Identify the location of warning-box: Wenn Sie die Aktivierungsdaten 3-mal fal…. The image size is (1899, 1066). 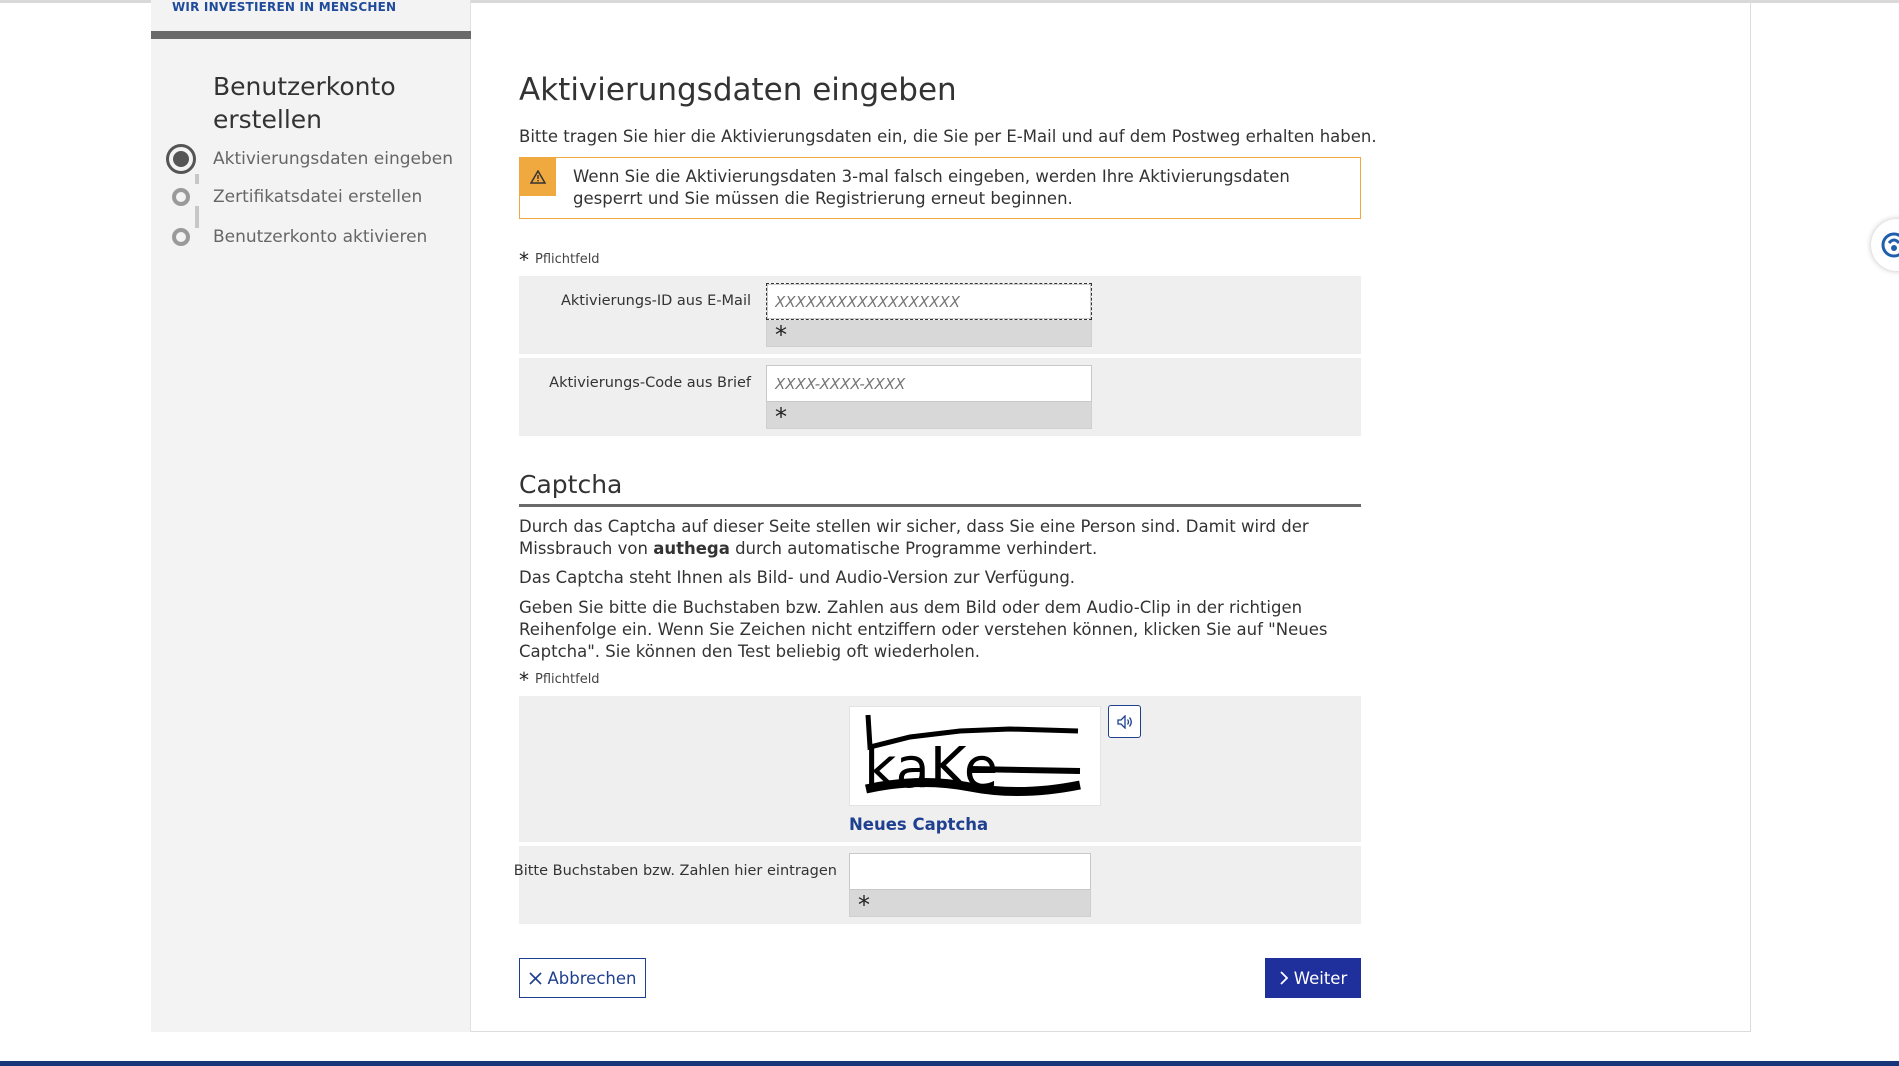
(940, 188).